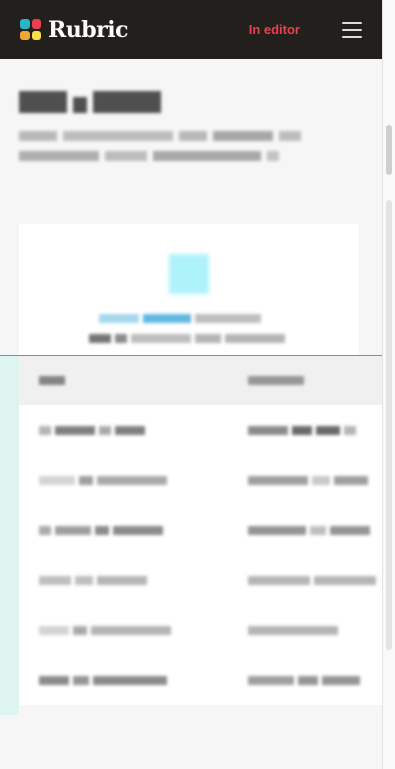 The image size is (395, 769). What do you see at coordinates (389, 150) in the screenshot?
I see `scrollbar-thumb` at bounding box center [389, 150].